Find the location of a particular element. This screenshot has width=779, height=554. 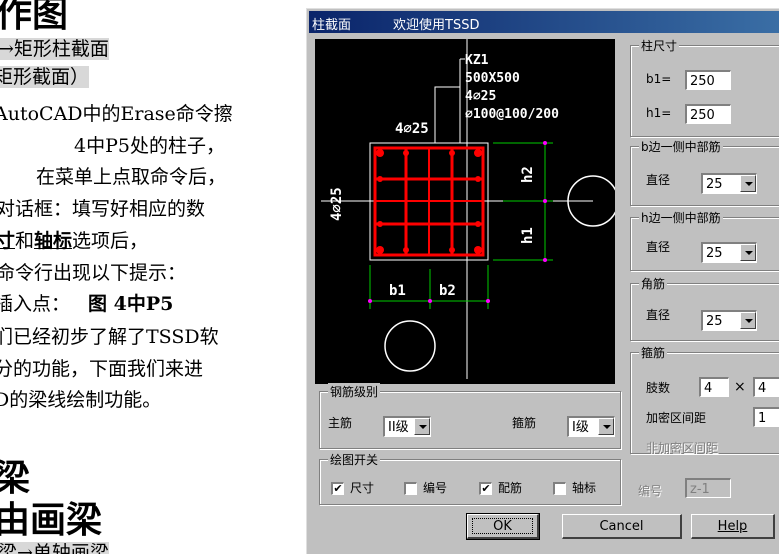

doc-text-line: 们已经初步了解了TSSD软 is located at coordinates (109, 337).